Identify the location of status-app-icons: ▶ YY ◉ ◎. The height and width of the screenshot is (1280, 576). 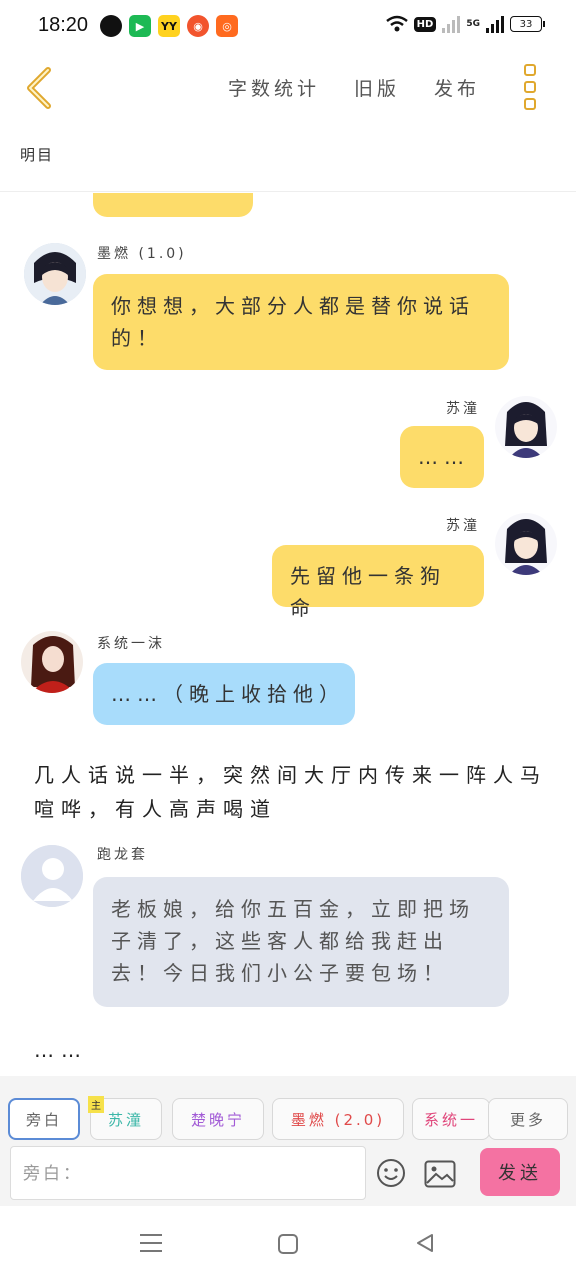
(169, 26).